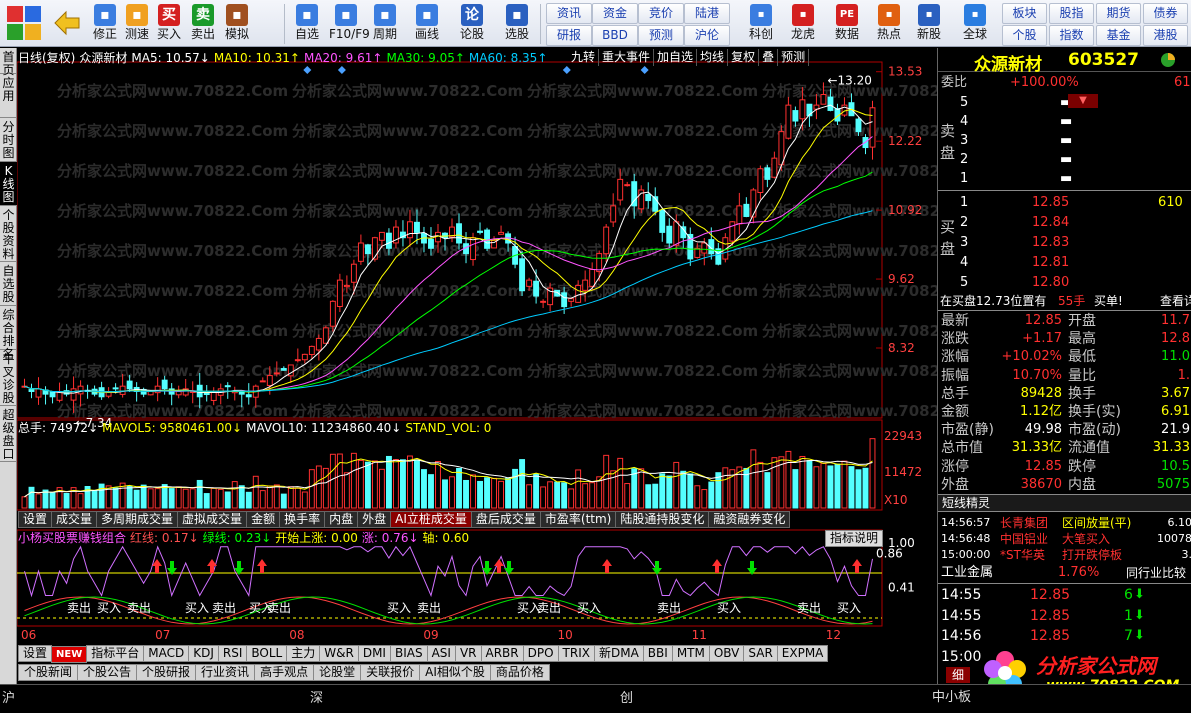  What do you see at coordinates (519, 672) in the screenshot?
I see `news-tab-8: 商品价格` at bounding box center [519, 672].